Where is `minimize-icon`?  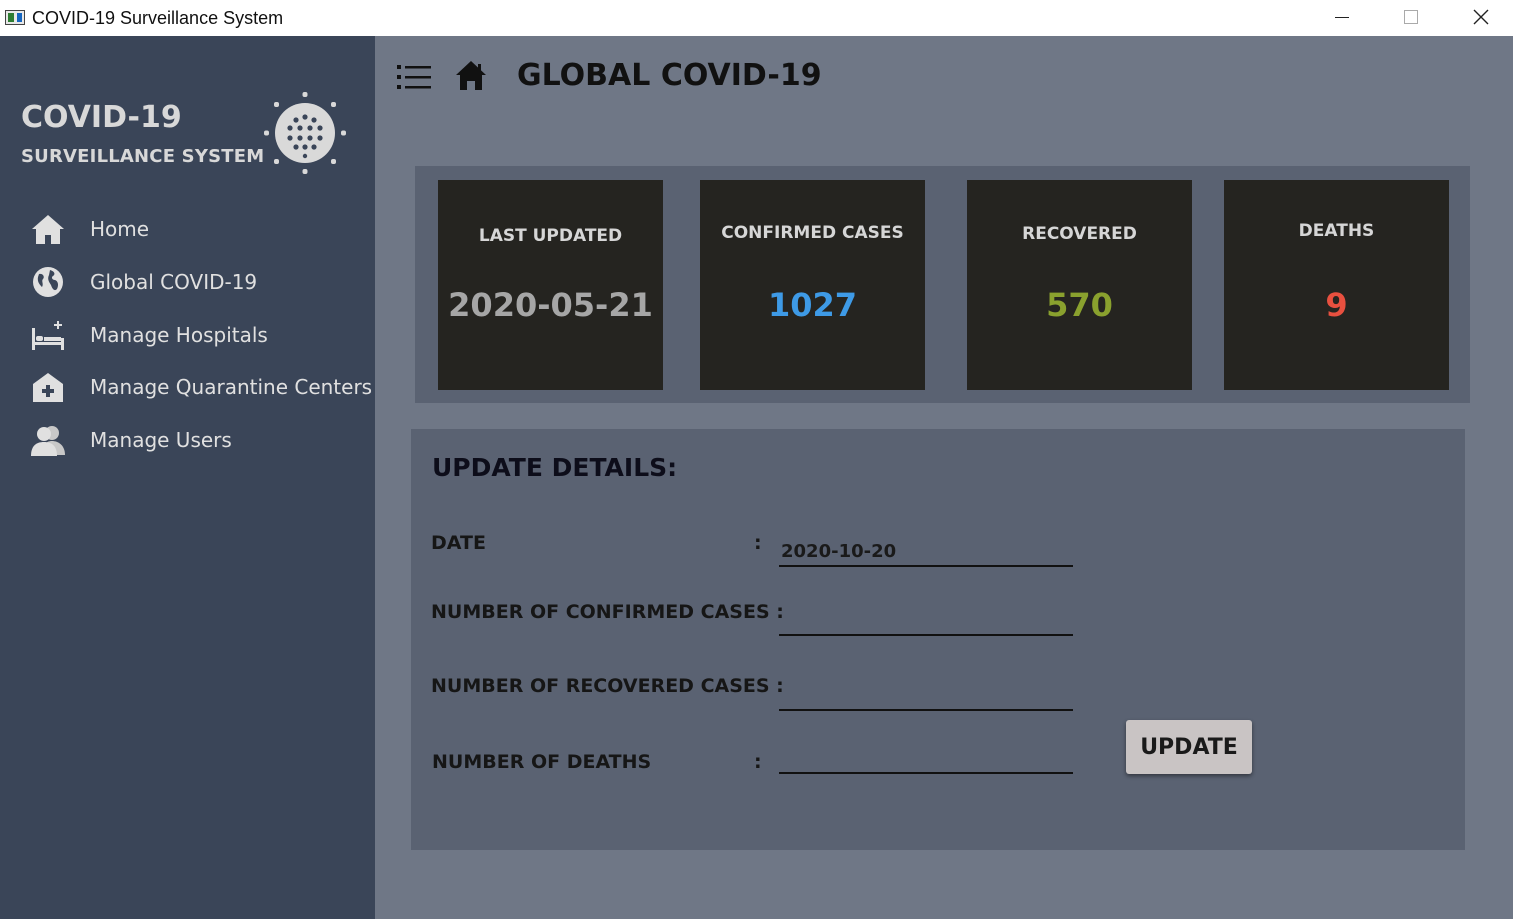 minimize-icon is located at coordinates (1342, 17).